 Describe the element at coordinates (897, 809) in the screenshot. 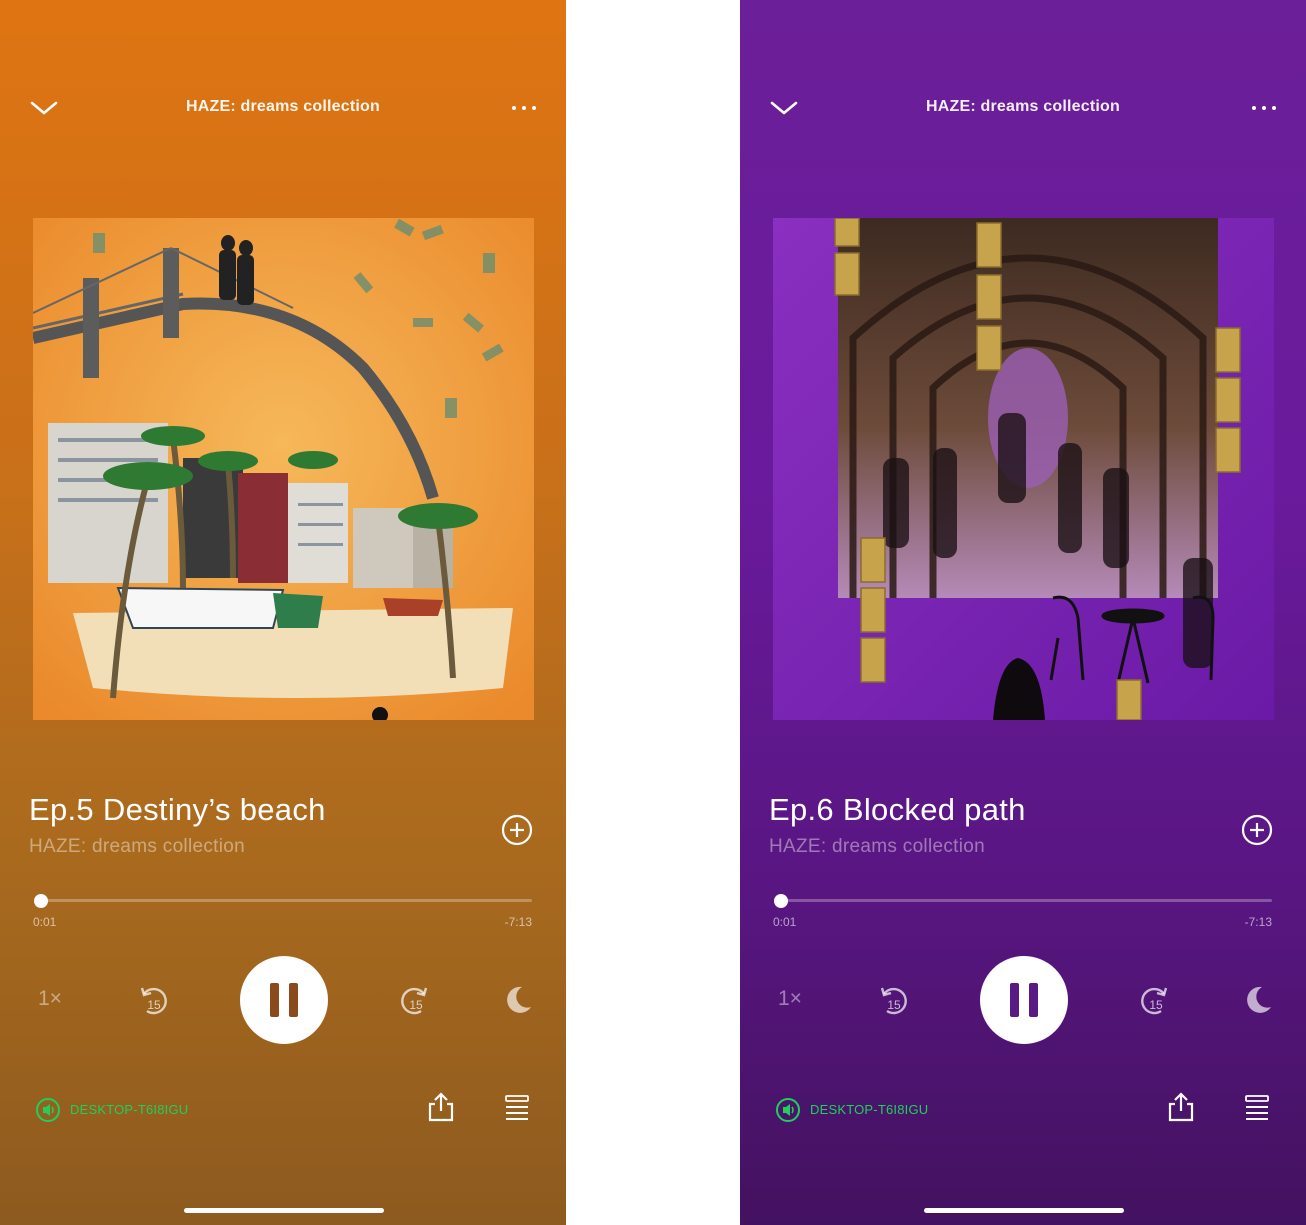

I see `episode-title: Ep.6 Blocked path` at that location.